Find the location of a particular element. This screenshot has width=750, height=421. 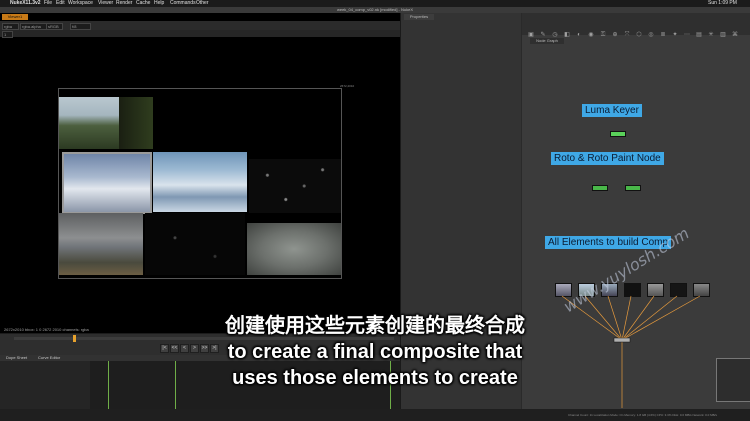

gain-field: f/8 is located at coordinates (80, 26).